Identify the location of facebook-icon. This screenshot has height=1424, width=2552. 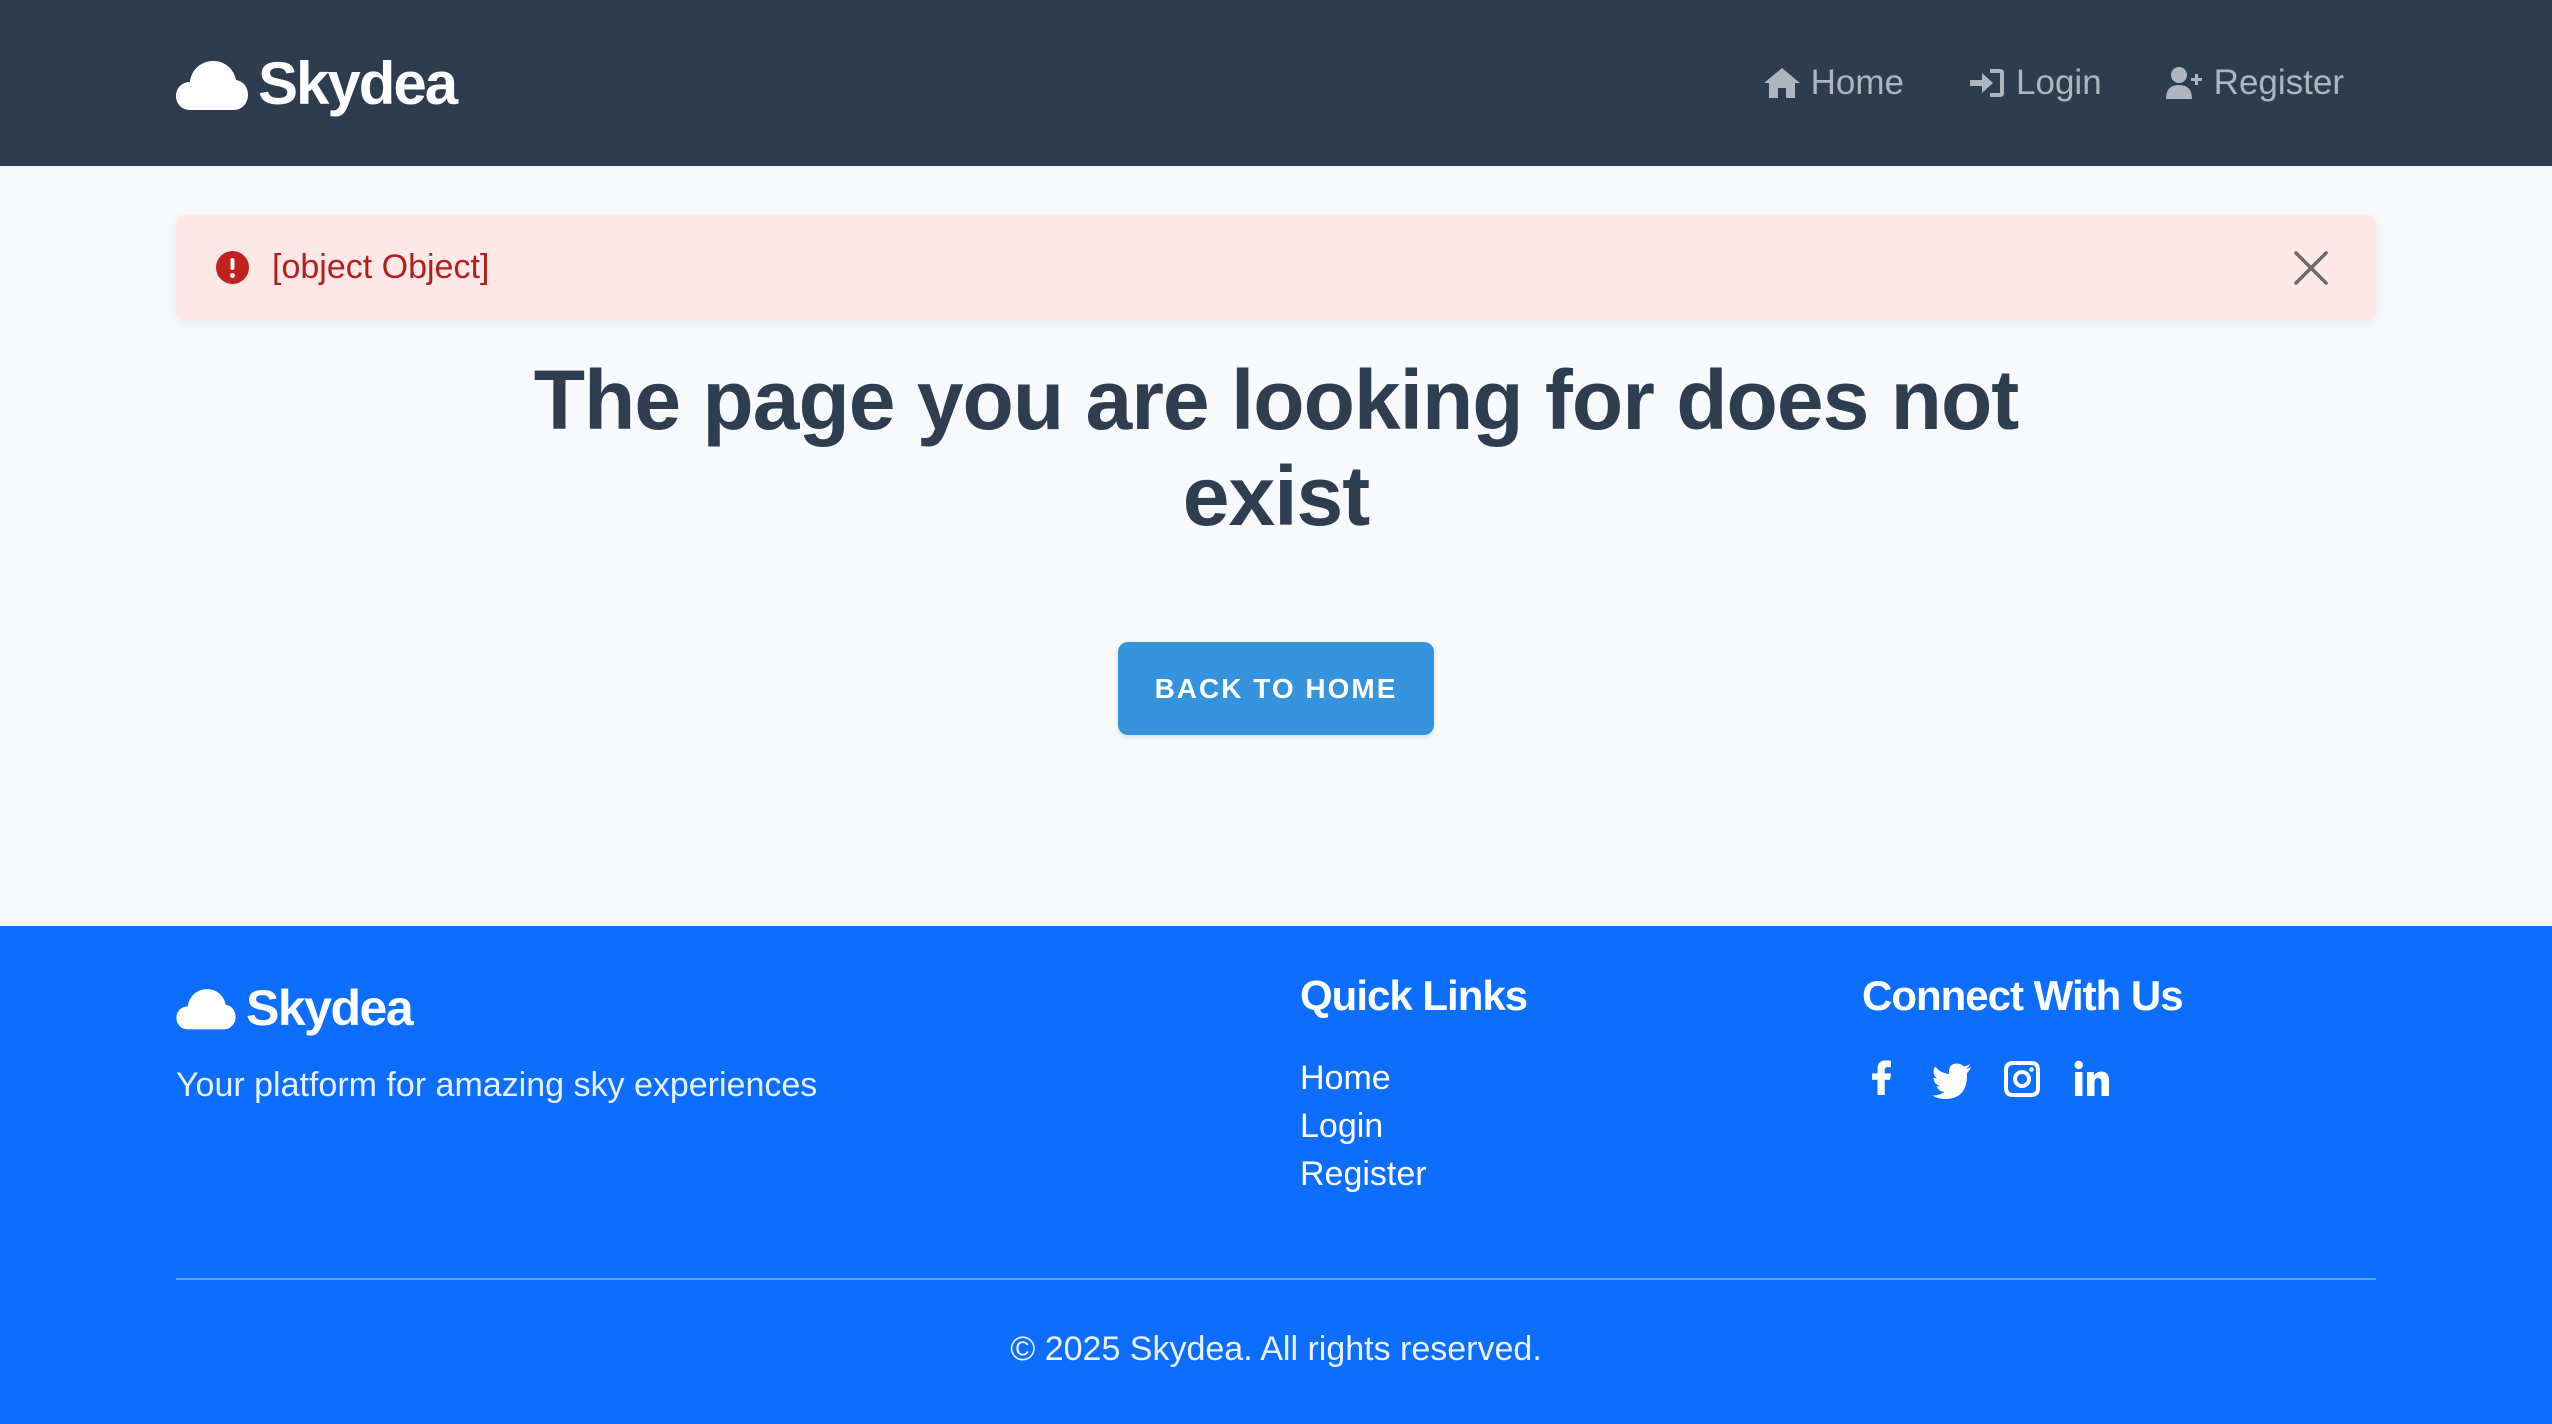
(1882, 1079).